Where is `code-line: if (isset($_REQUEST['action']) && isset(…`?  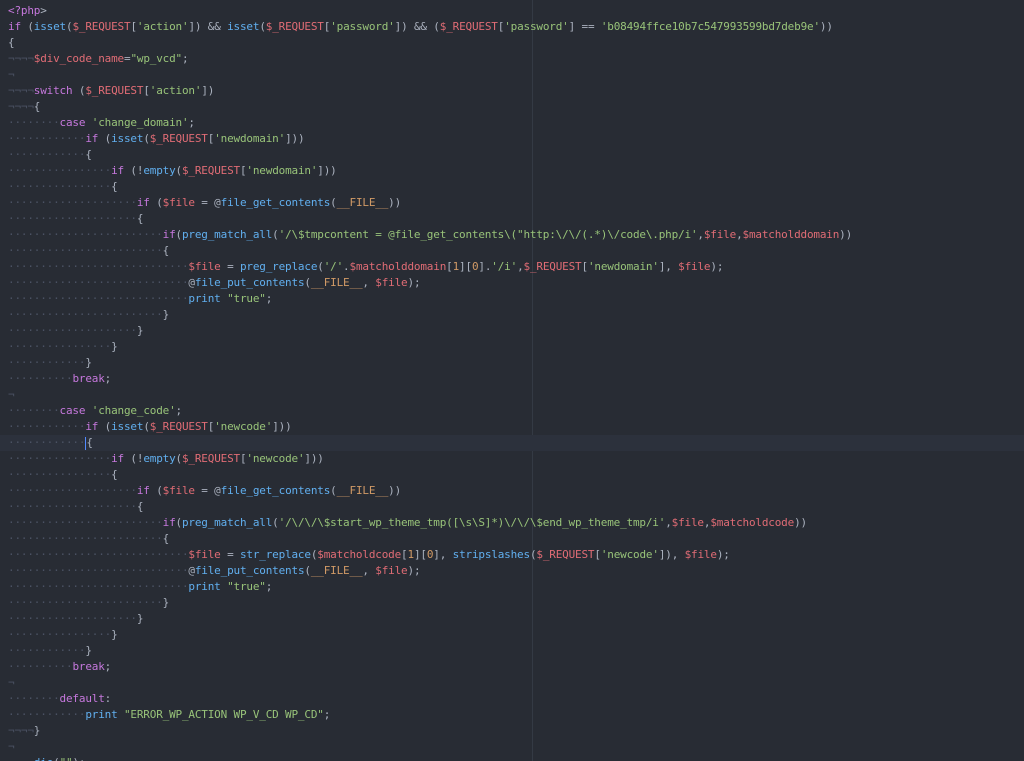
code-line: if (isset($_REQUEST['action']) && isset(… is located at coordinates (516, 27).